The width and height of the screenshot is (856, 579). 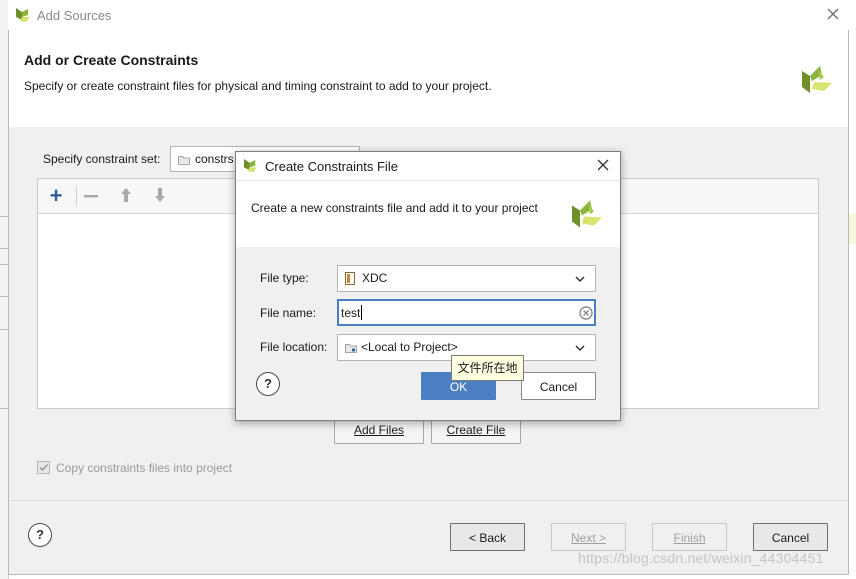 What do you see at coordinates (689, 537) in the screenshot?
I see `finish-button: Finish` at bounding box center [689, 537].